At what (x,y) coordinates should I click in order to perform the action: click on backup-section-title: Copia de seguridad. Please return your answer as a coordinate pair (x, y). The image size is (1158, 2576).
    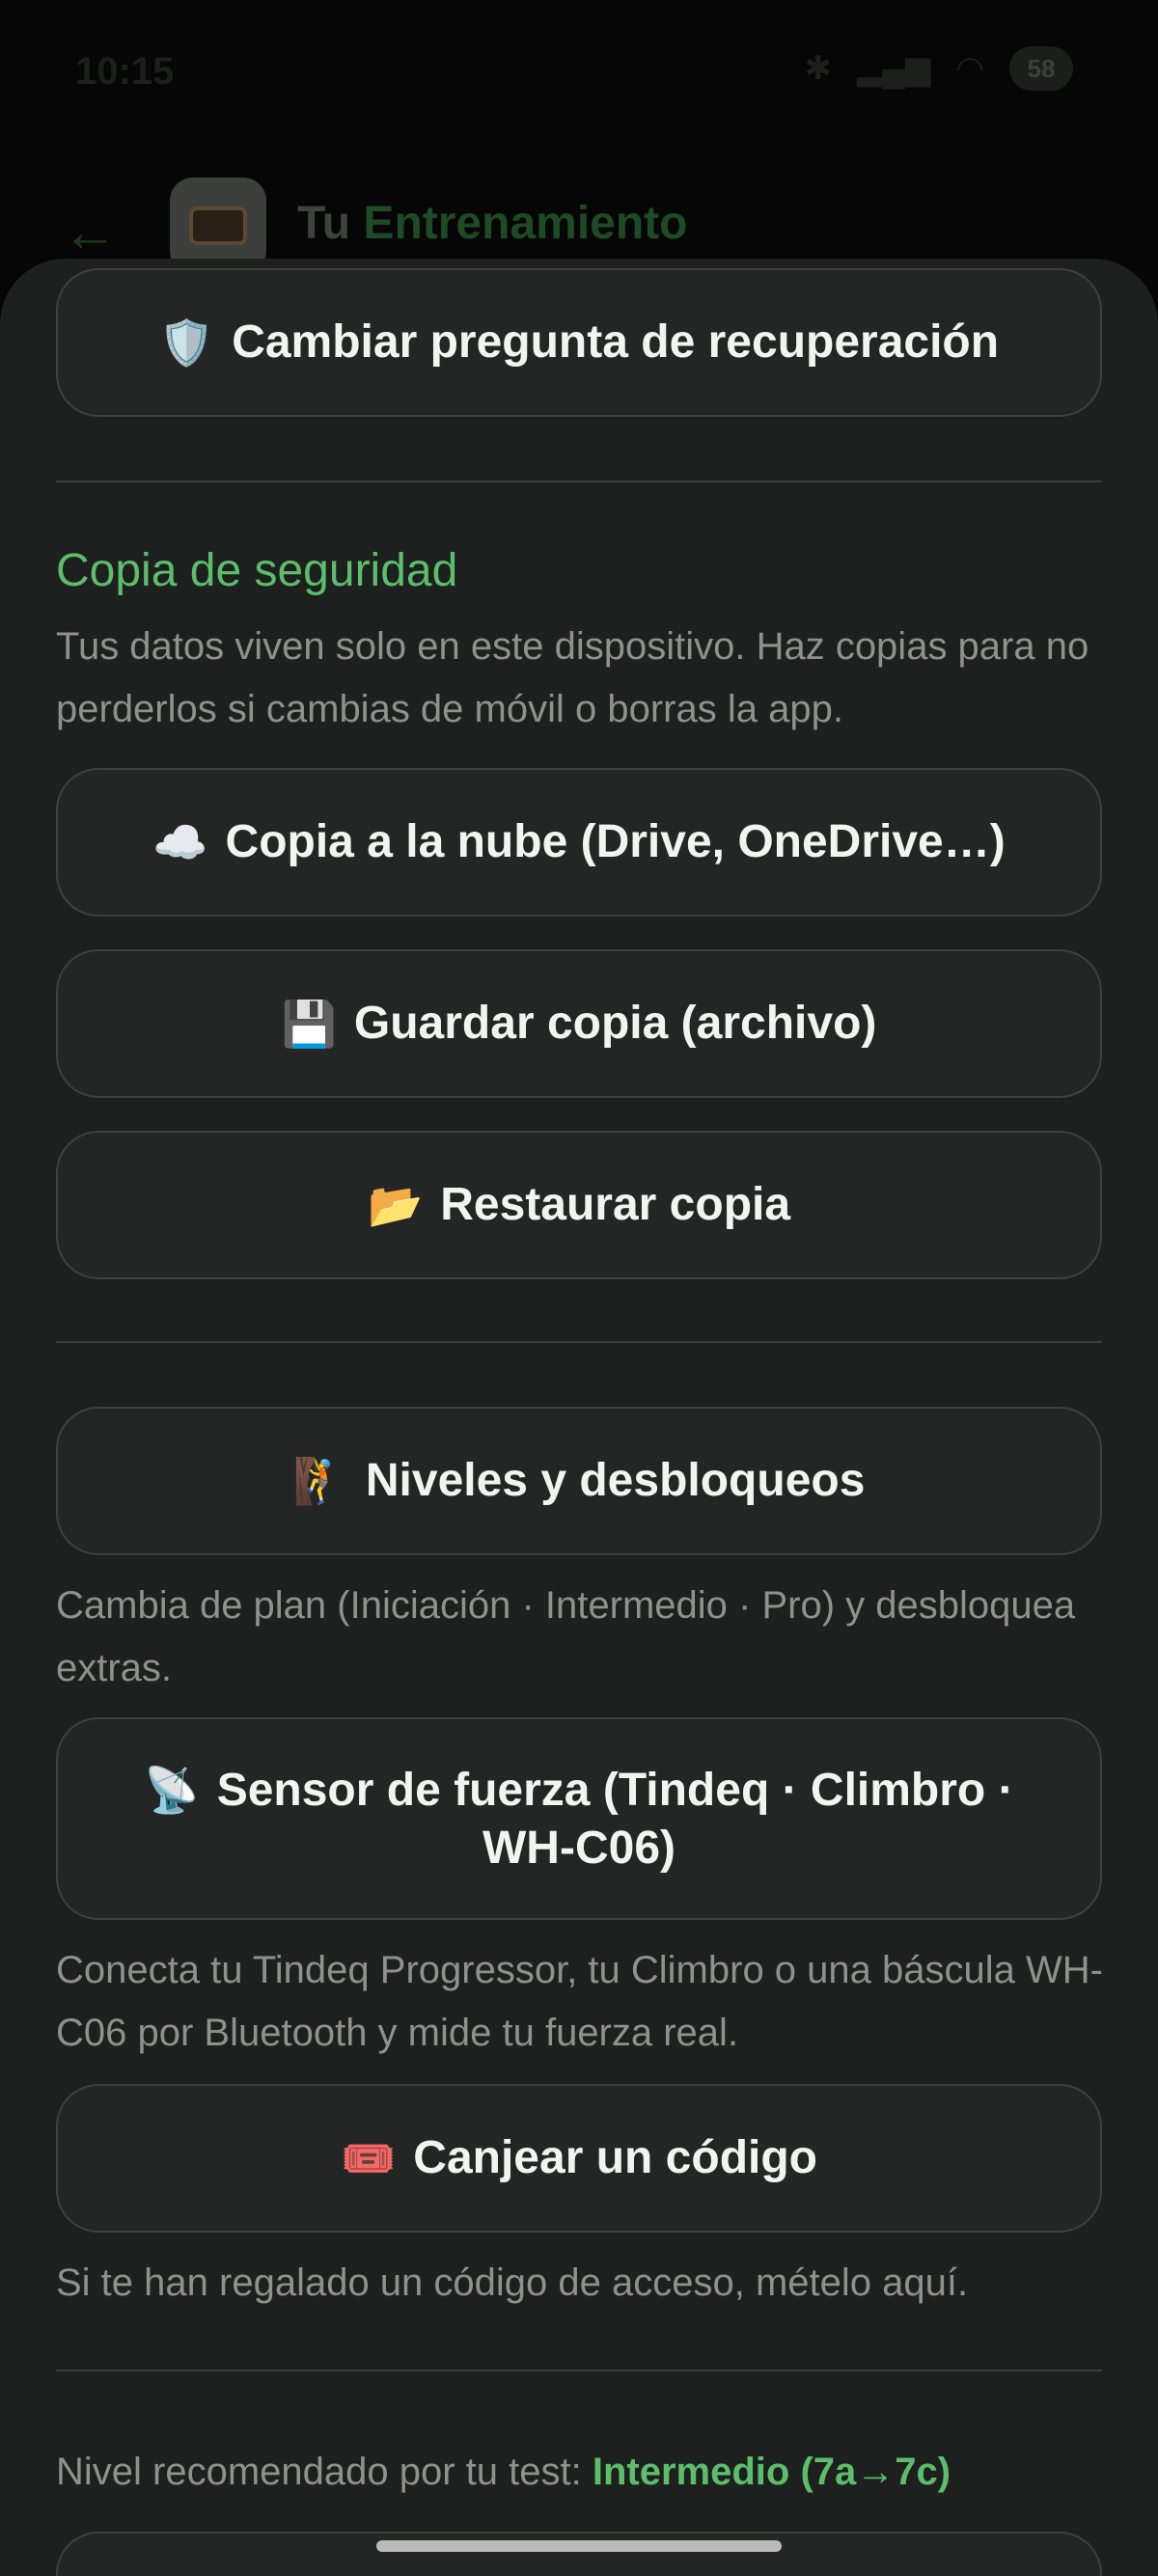
    Looking at the image, I should click on (257, 570).